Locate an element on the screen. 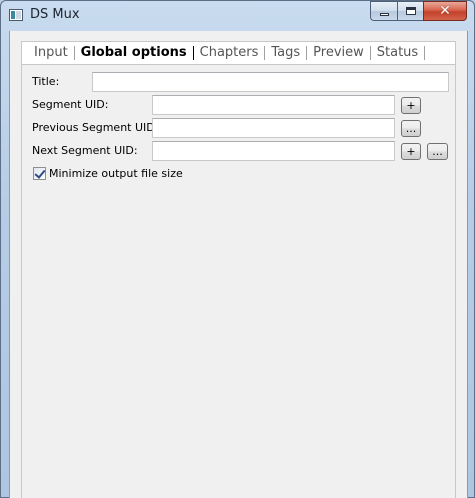 This screenshot has height=498, width=475. minimize-output-row: Minimize output file size is located at coordinates (108, 173).